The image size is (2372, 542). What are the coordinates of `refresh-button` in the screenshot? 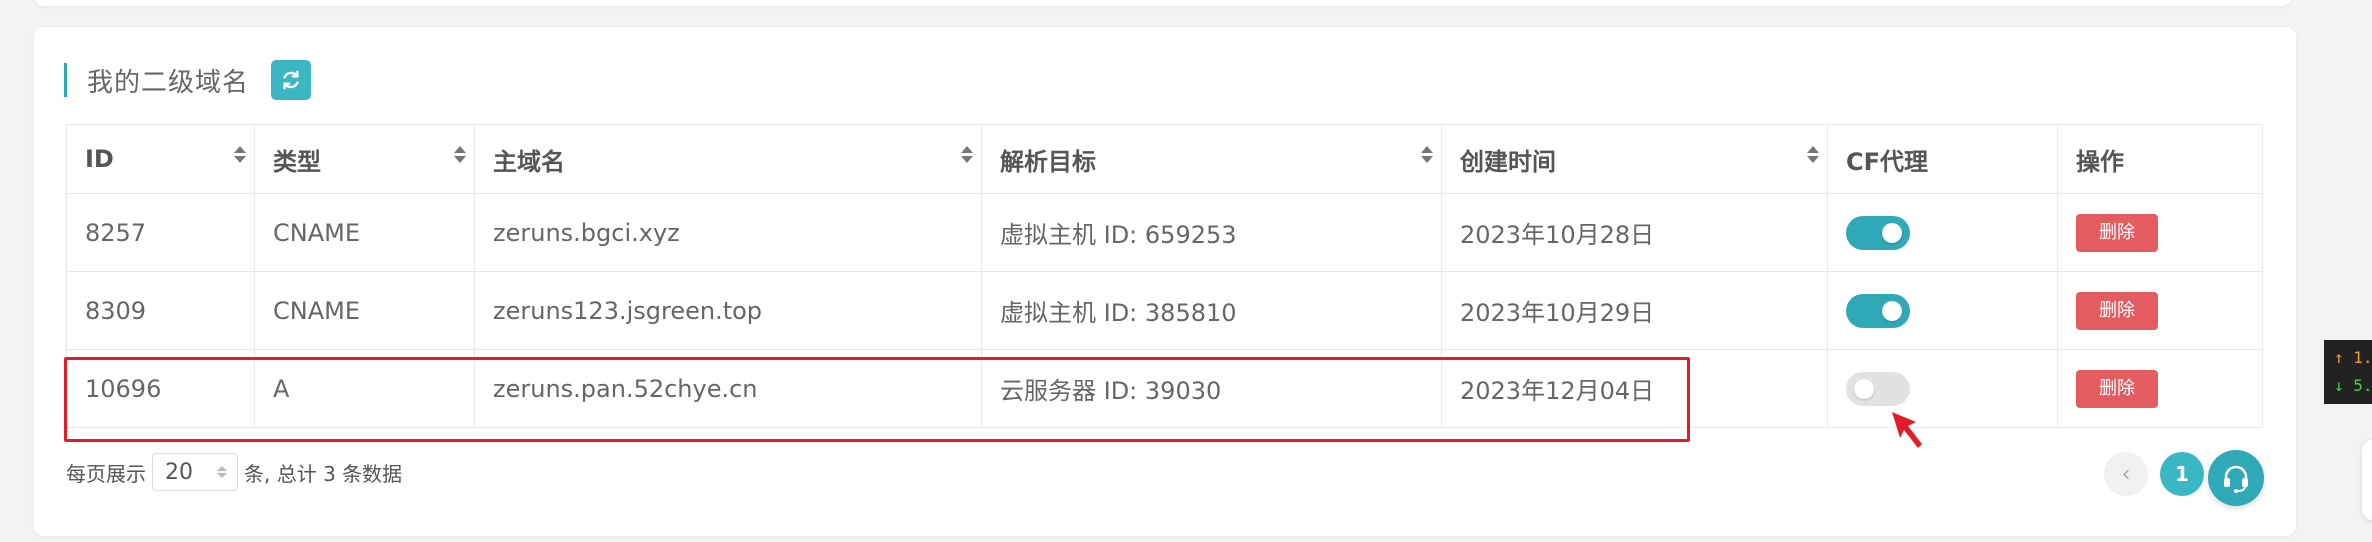 It's located at (291, 80).